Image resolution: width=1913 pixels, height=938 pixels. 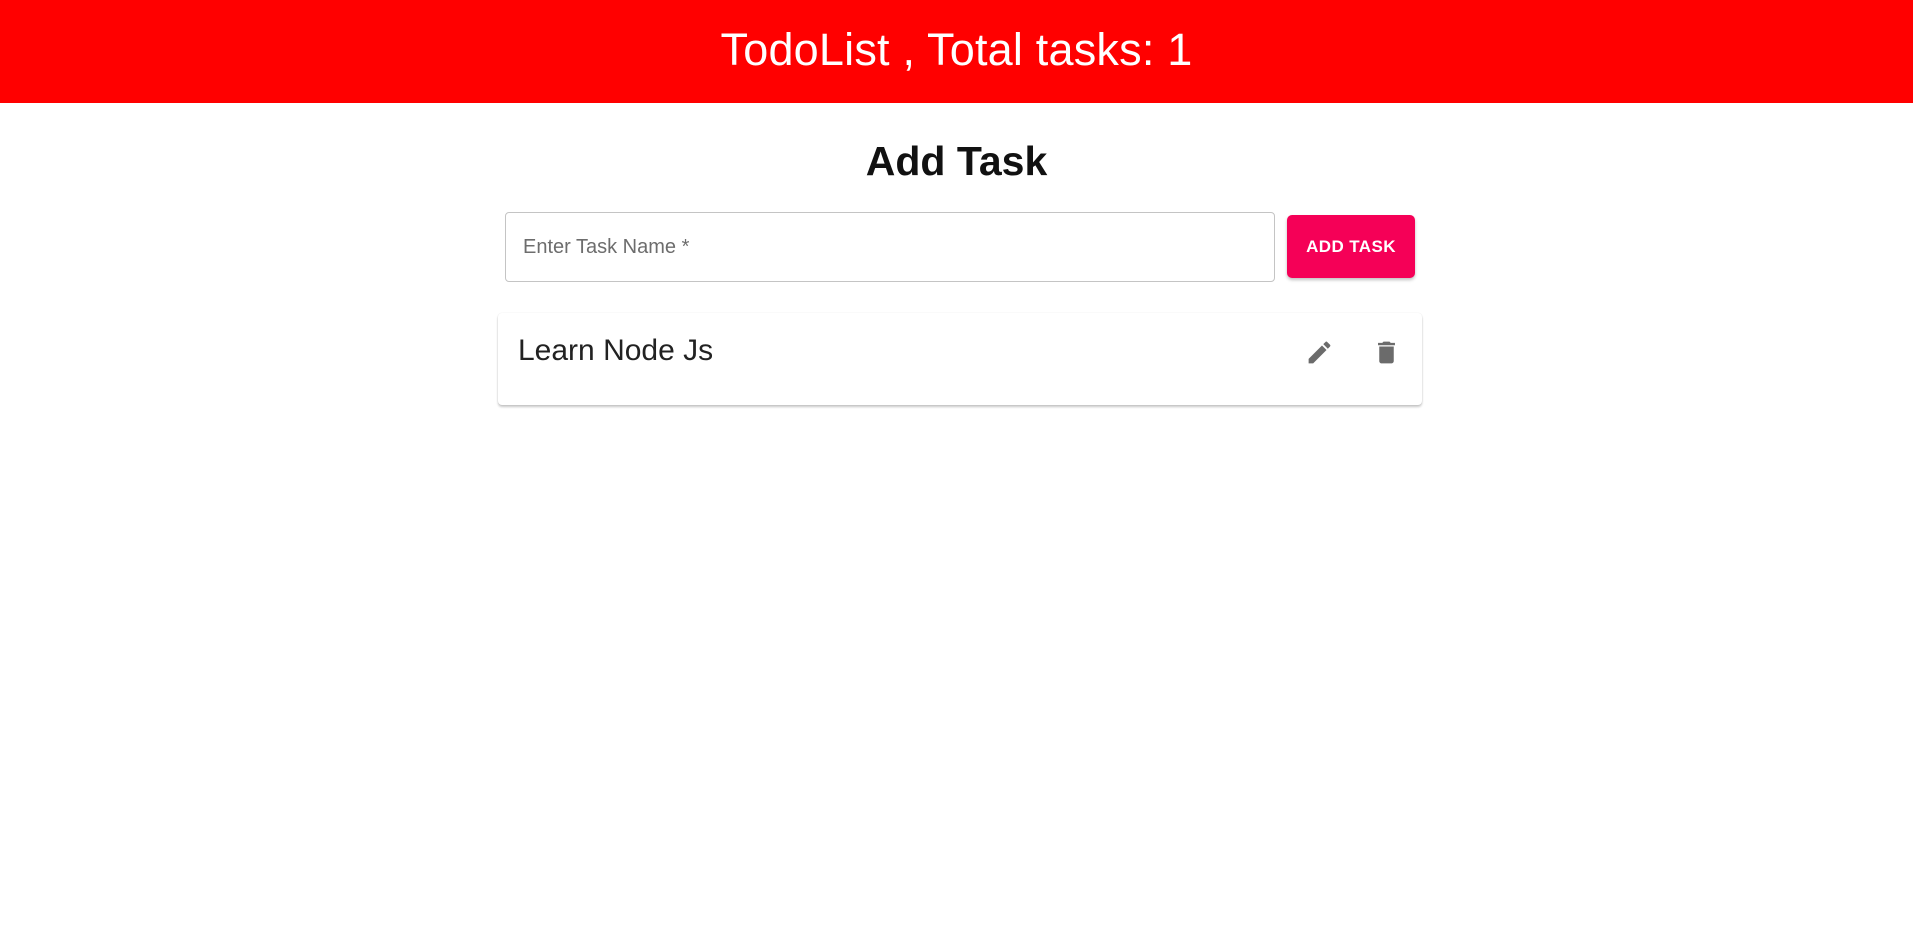 I want to click on task-list-item: Learn Node Js, so click(x=960, y=359).